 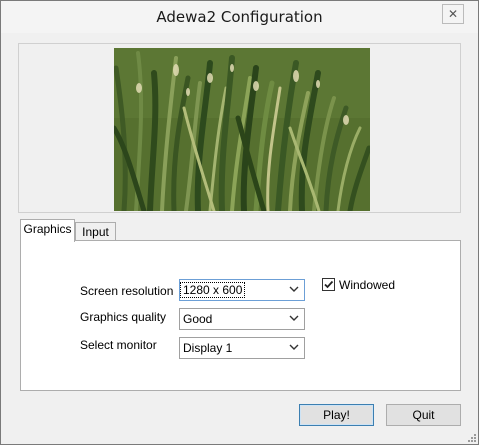 I want to click on screen-resolution-value: 1280 x 600, so click(x=212, y=290).